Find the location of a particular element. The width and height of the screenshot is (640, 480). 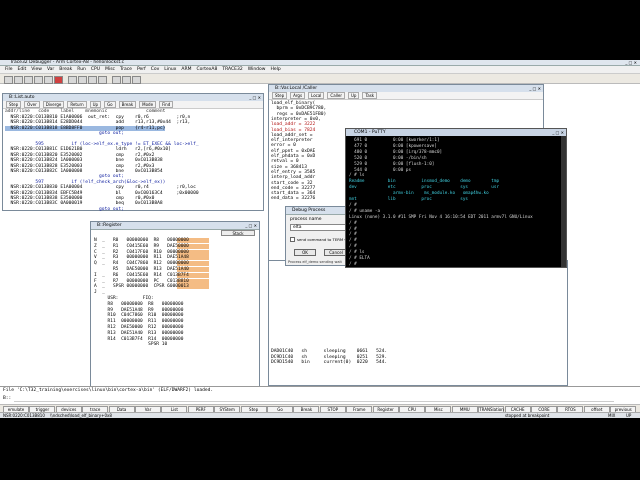

ok-button: OK is located at coordinates (305, 252).